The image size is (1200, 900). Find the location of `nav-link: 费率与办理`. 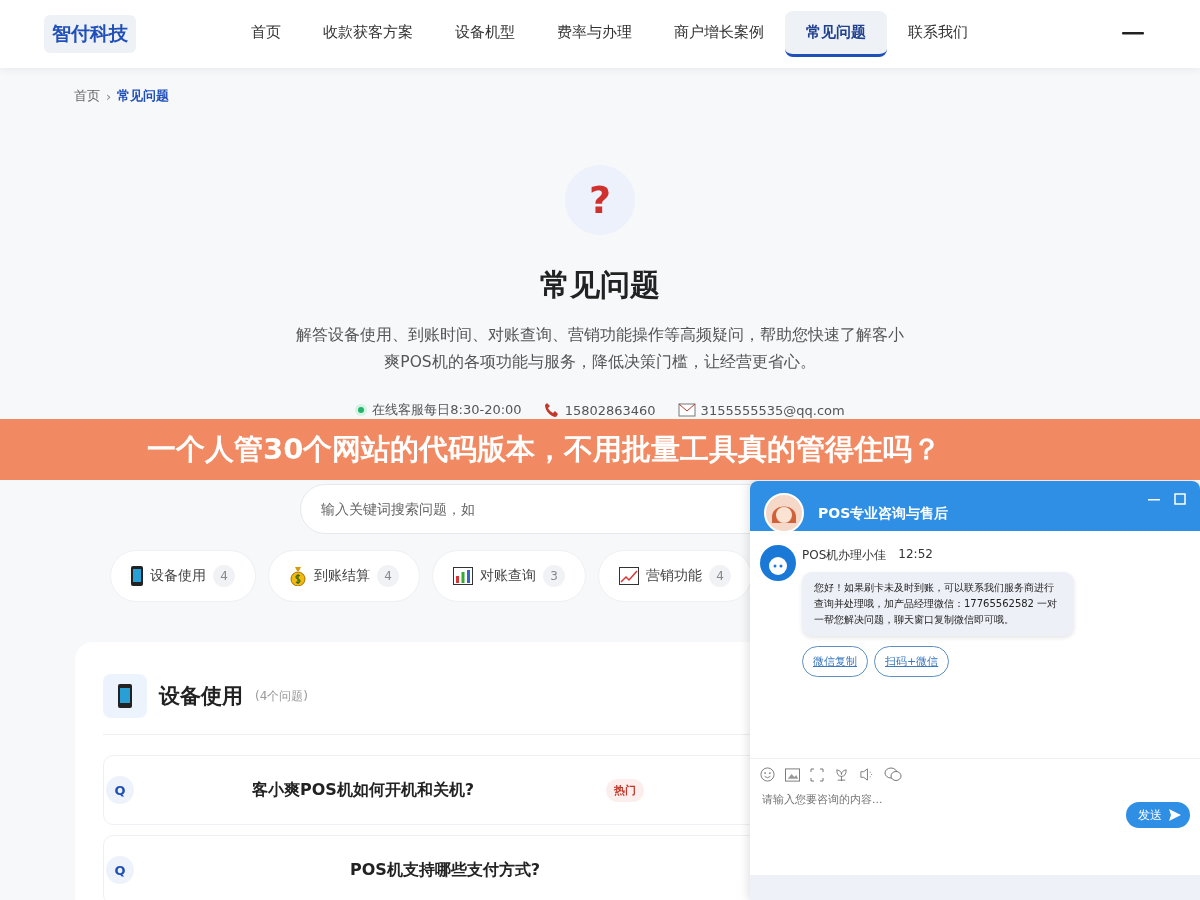

nav-link: 费率与办理 is located at coordinates (594, 34).